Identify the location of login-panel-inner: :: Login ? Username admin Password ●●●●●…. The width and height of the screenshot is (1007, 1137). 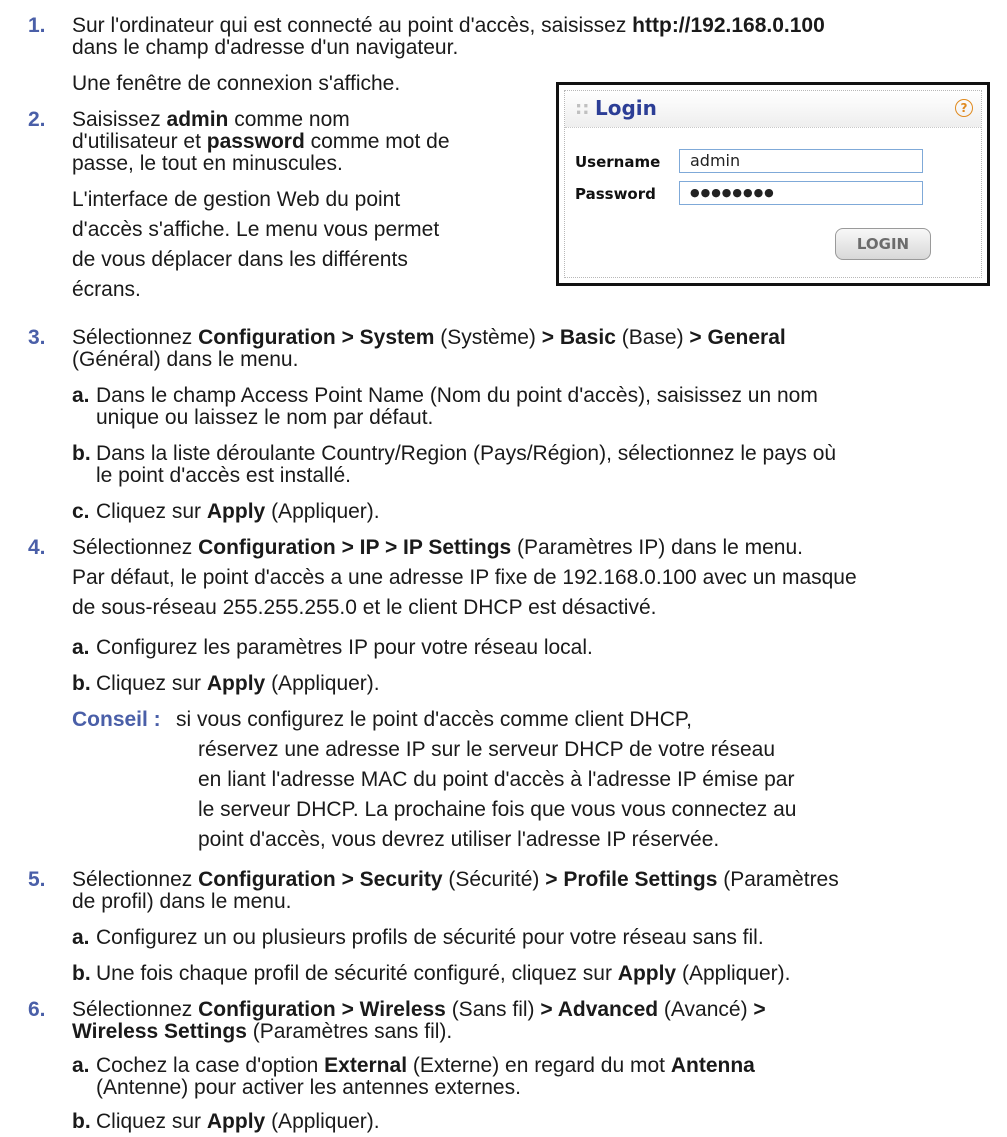
(773, 184).